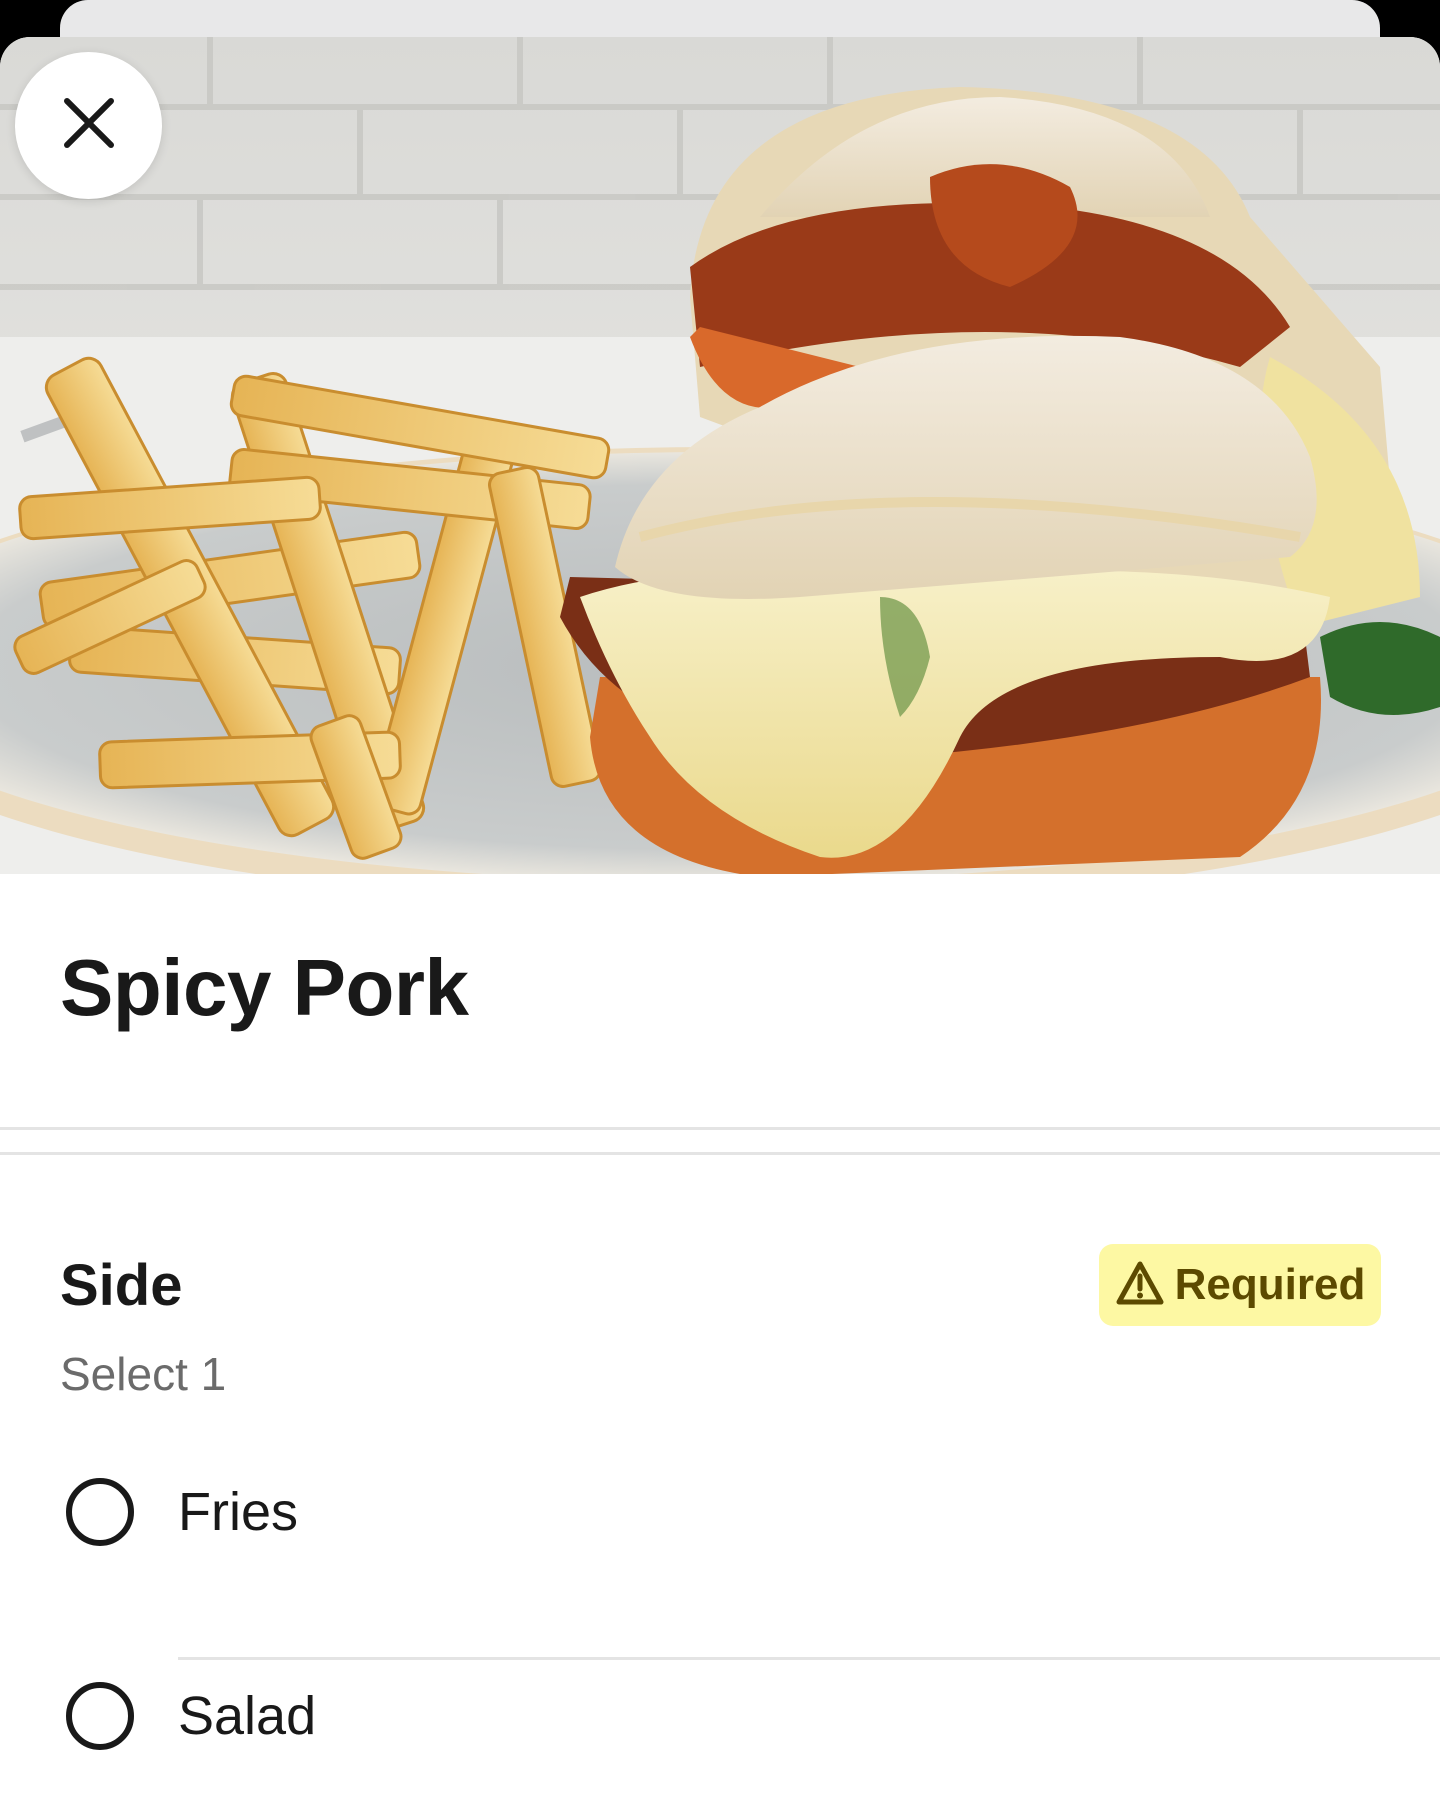 The width and height of the screenshot is (1440, 1800). Describe the element at coordinates (143, 1374) in the screenshot. I see `option-group-subtitle: Select 1` at that location.